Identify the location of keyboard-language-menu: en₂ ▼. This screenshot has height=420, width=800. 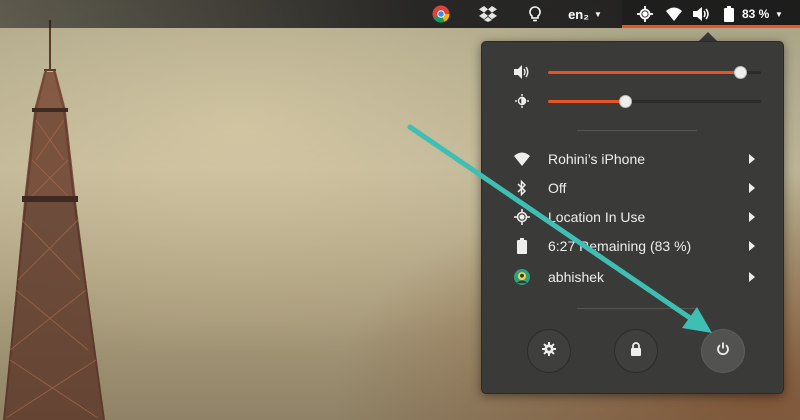
(585, 14).